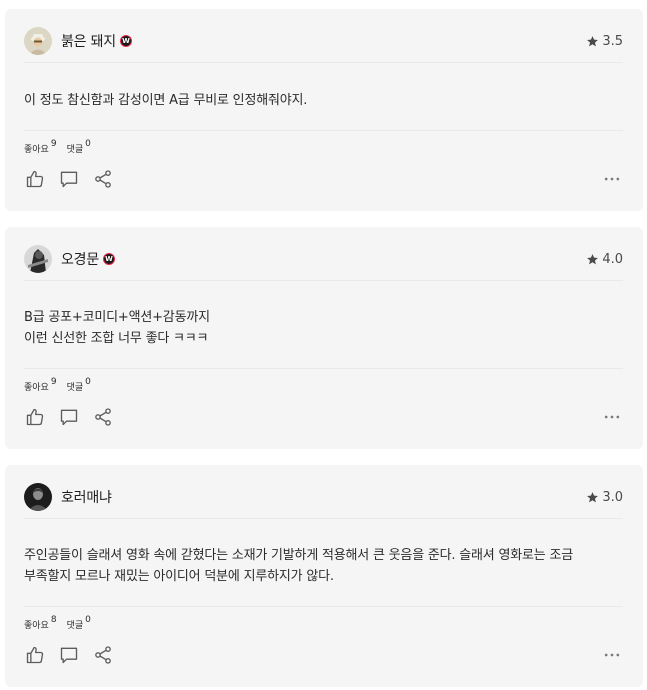  I want to click on rating: 3.5, so click(604, 41).